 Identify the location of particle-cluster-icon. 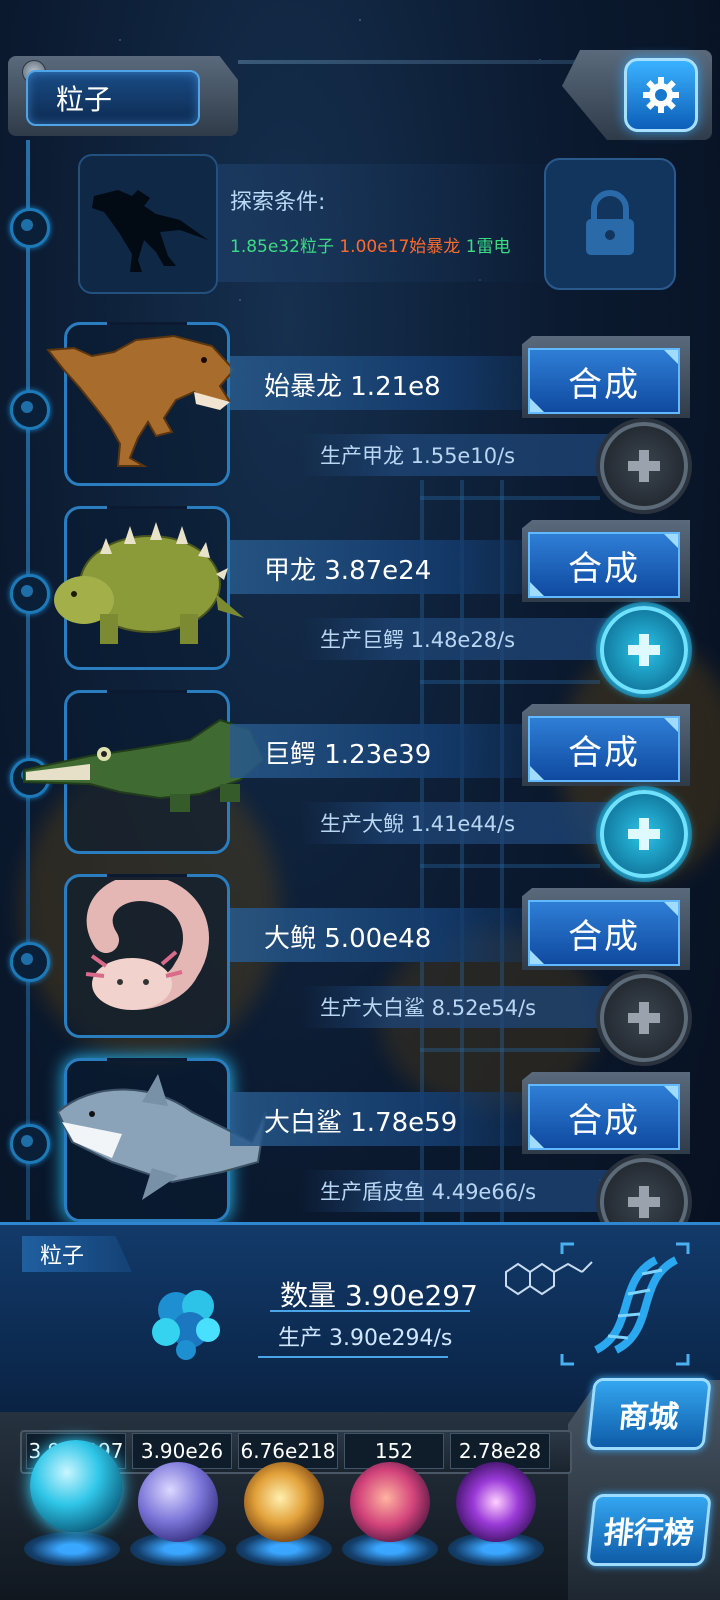
(186, 1325).